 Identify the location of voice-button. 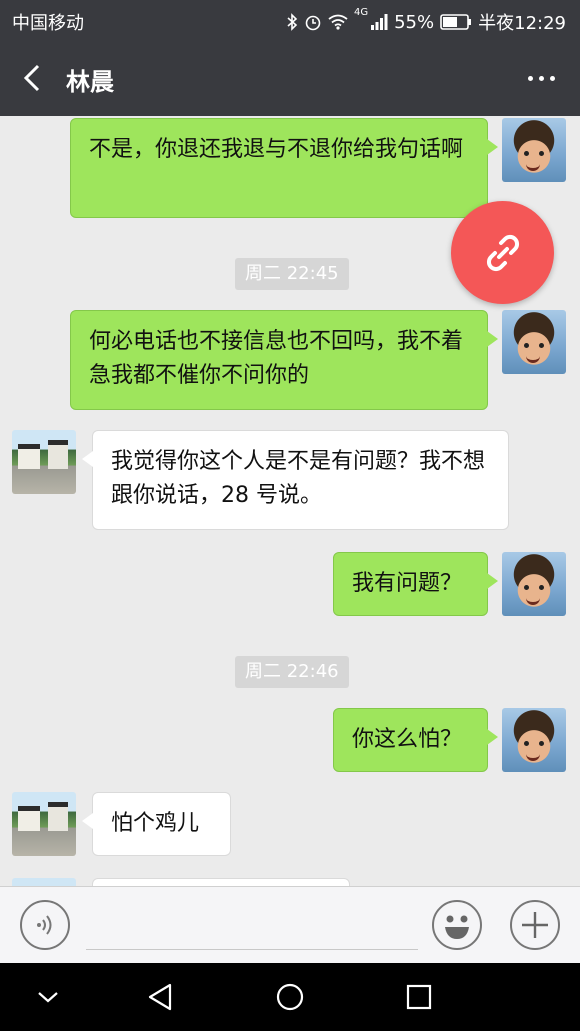
(45, 925).